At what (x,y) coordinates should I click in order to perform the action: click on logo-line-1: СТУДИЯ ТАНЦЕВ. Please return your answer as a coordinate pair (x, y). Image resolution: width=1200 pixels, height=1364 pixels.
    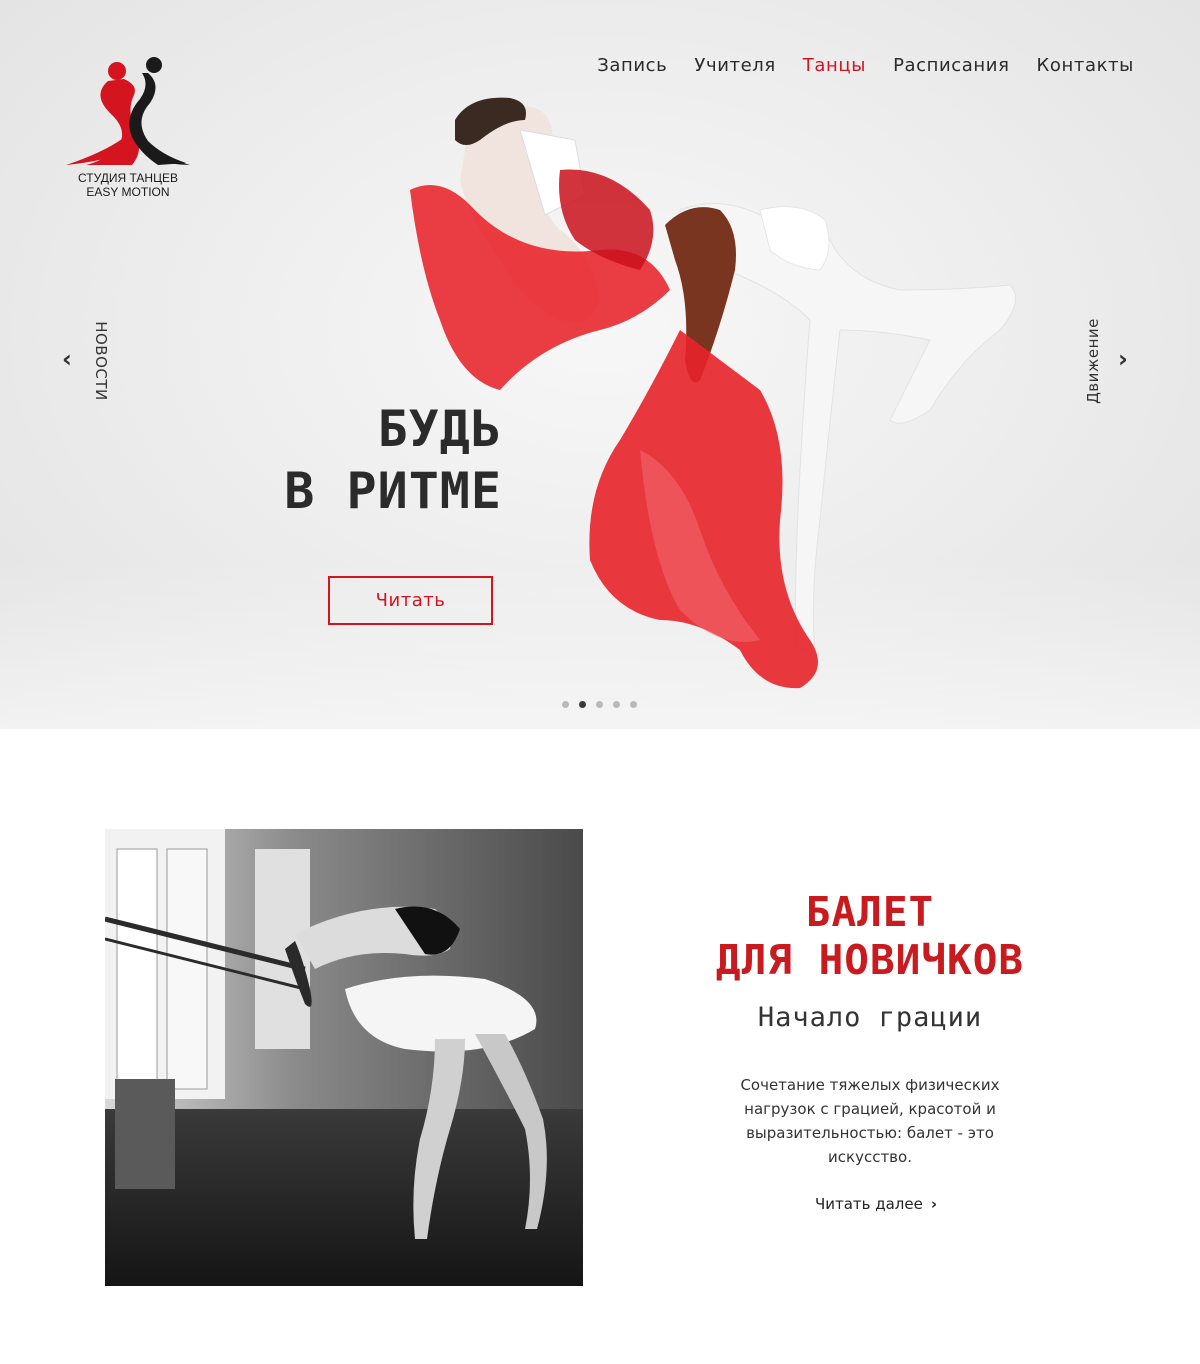
    Looking at the image, I should click on (128, 178).